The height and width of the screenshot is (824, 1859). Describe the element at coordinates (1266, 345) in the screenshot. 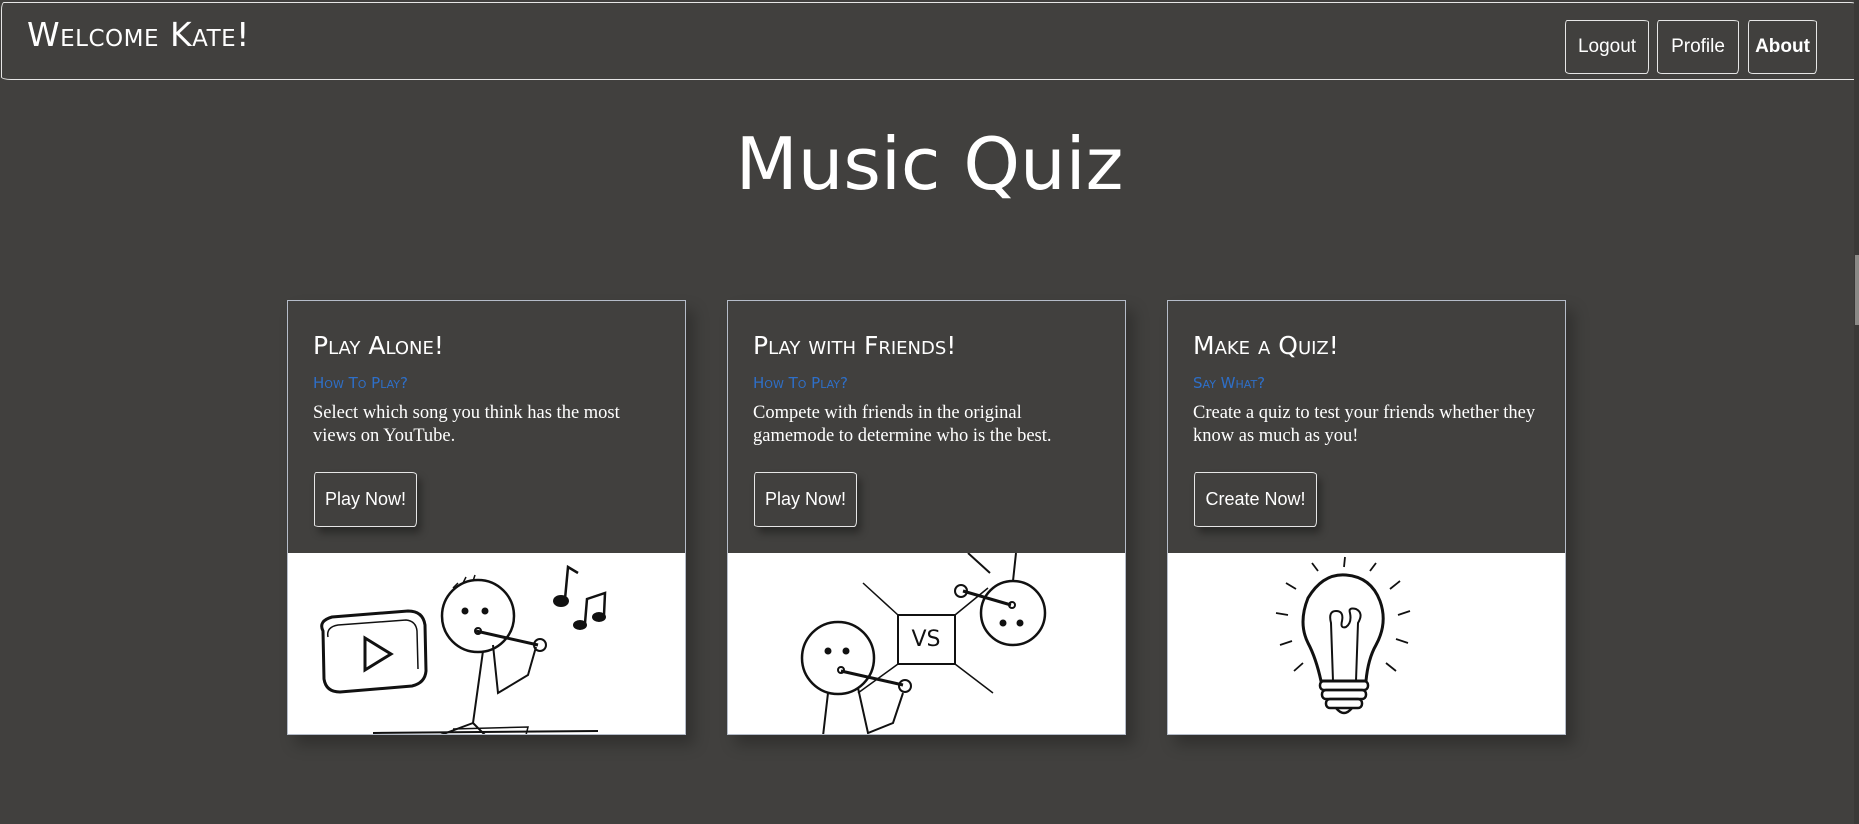

I see `card-title: Make a Quiz!` at that location.